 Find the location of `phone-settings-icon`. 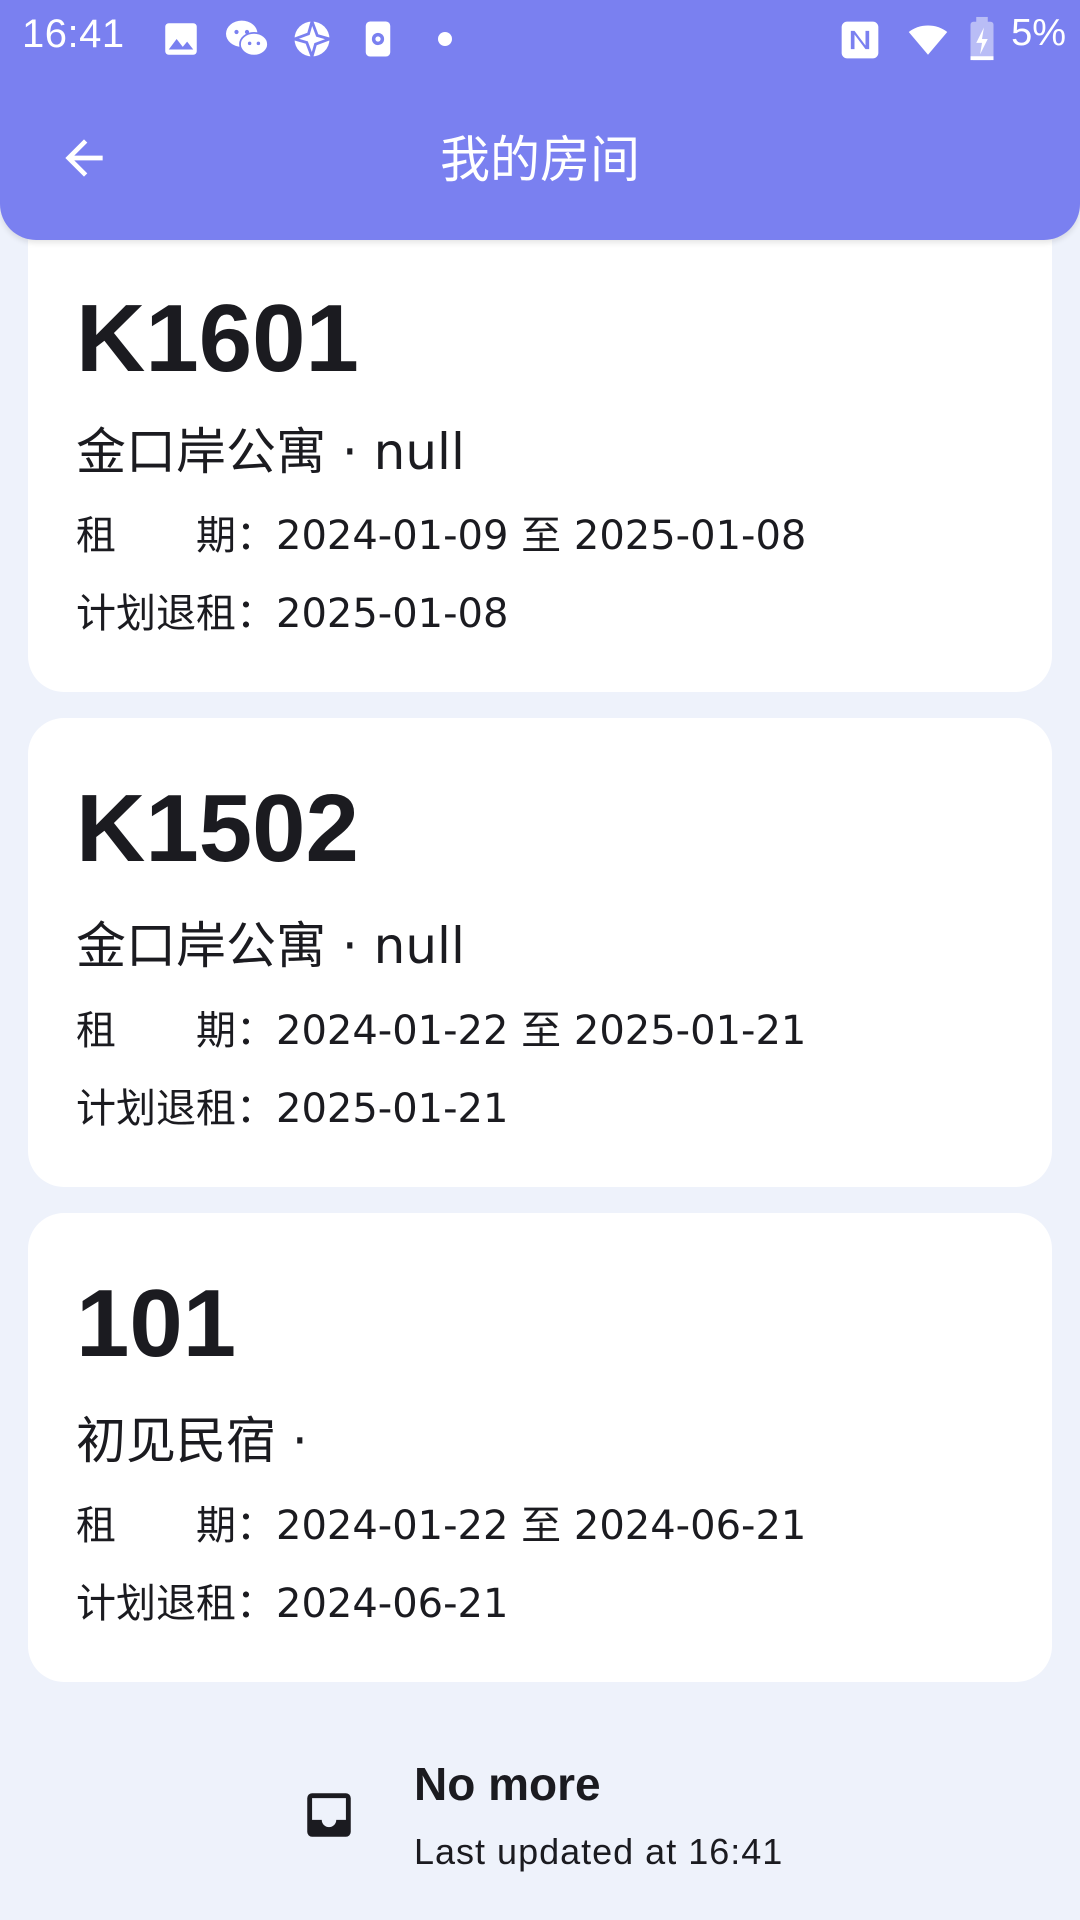

phone-settings-icon is located at coordinates (378, 39).